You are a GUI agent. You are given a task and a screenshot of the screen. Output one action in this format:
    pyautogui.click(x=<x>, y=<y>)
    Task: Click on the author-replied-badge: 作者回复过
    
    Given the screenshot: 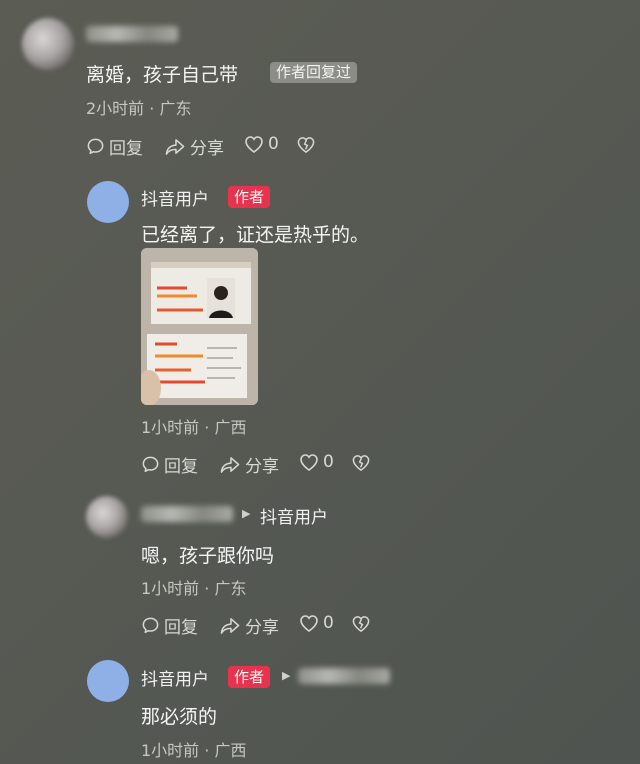 What is the action you would take?
    pyautogui.click(x=314, y=72)
    